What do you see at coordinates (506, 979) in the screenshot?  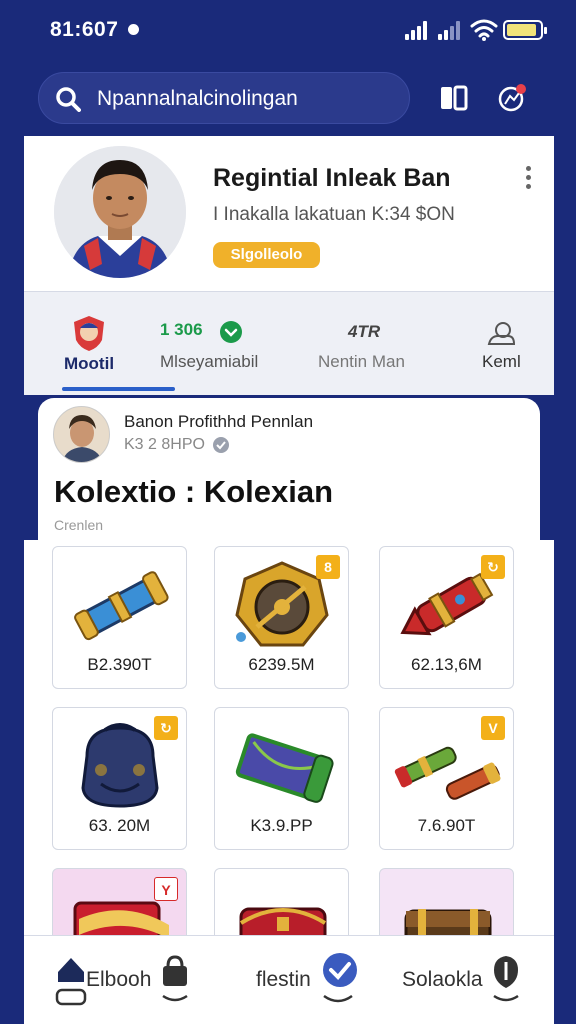 I see `shield-icon` at bounding box center [506, 979].